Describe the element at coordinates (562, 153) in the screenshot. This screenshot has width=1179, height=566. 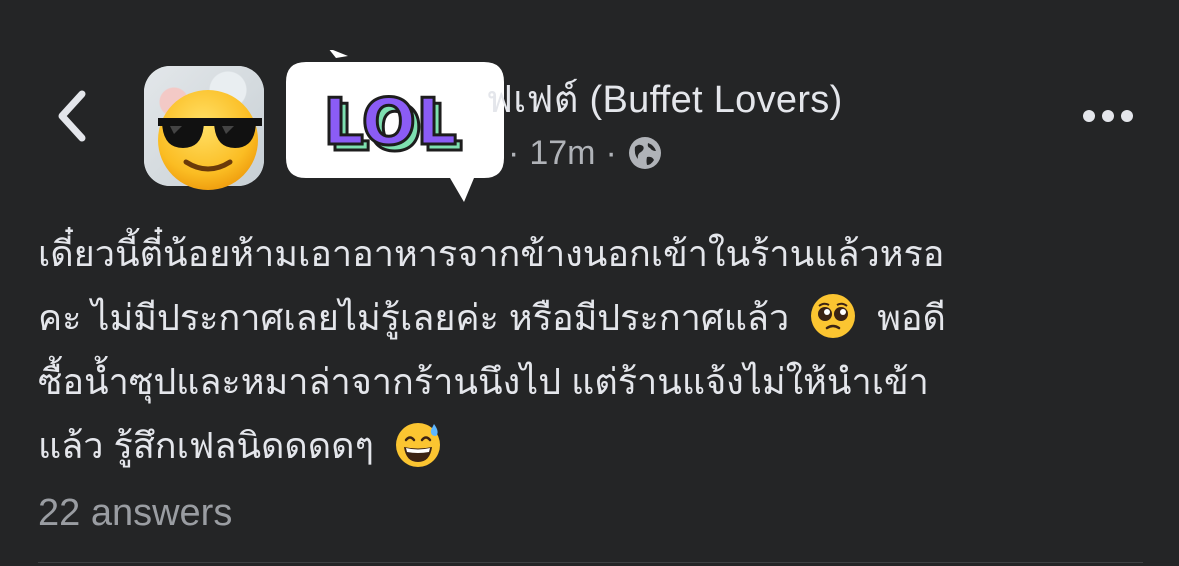
I see `post-time: 17m` at that location.